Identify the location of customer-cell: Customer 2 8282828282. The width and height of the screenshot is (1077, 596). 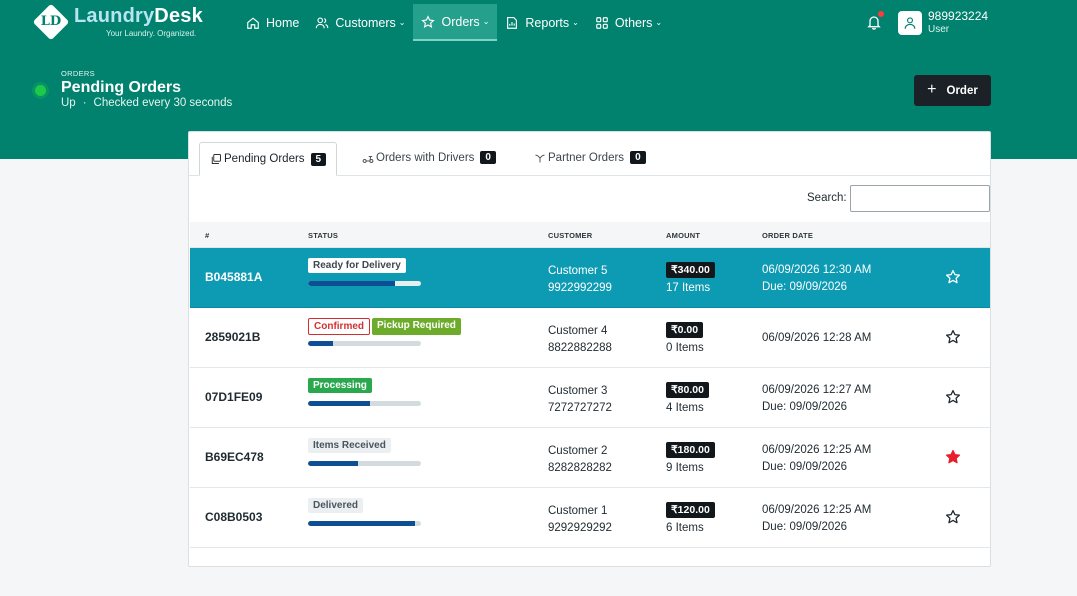
(580, 460).